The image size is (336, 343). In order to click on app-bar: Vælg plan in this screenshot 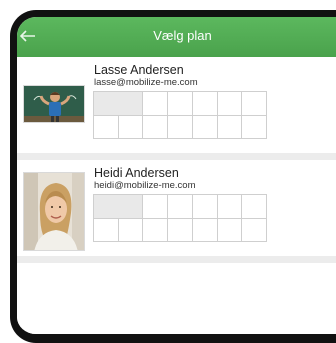, I will do `click(176, 37)`.